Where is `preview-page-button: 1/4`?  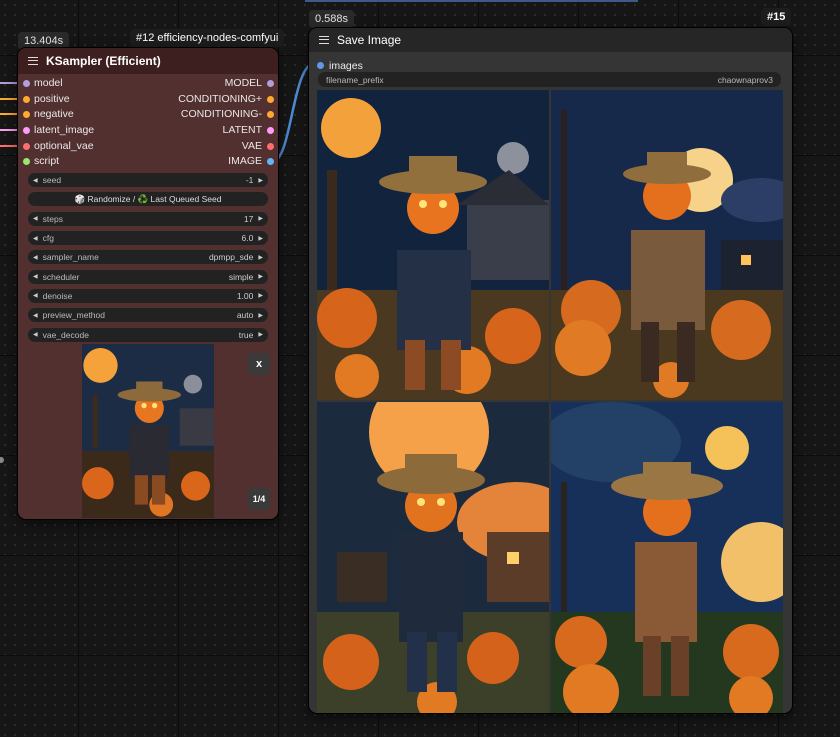 preview-page-button: 1/4 is located at coordinates (259, 499).